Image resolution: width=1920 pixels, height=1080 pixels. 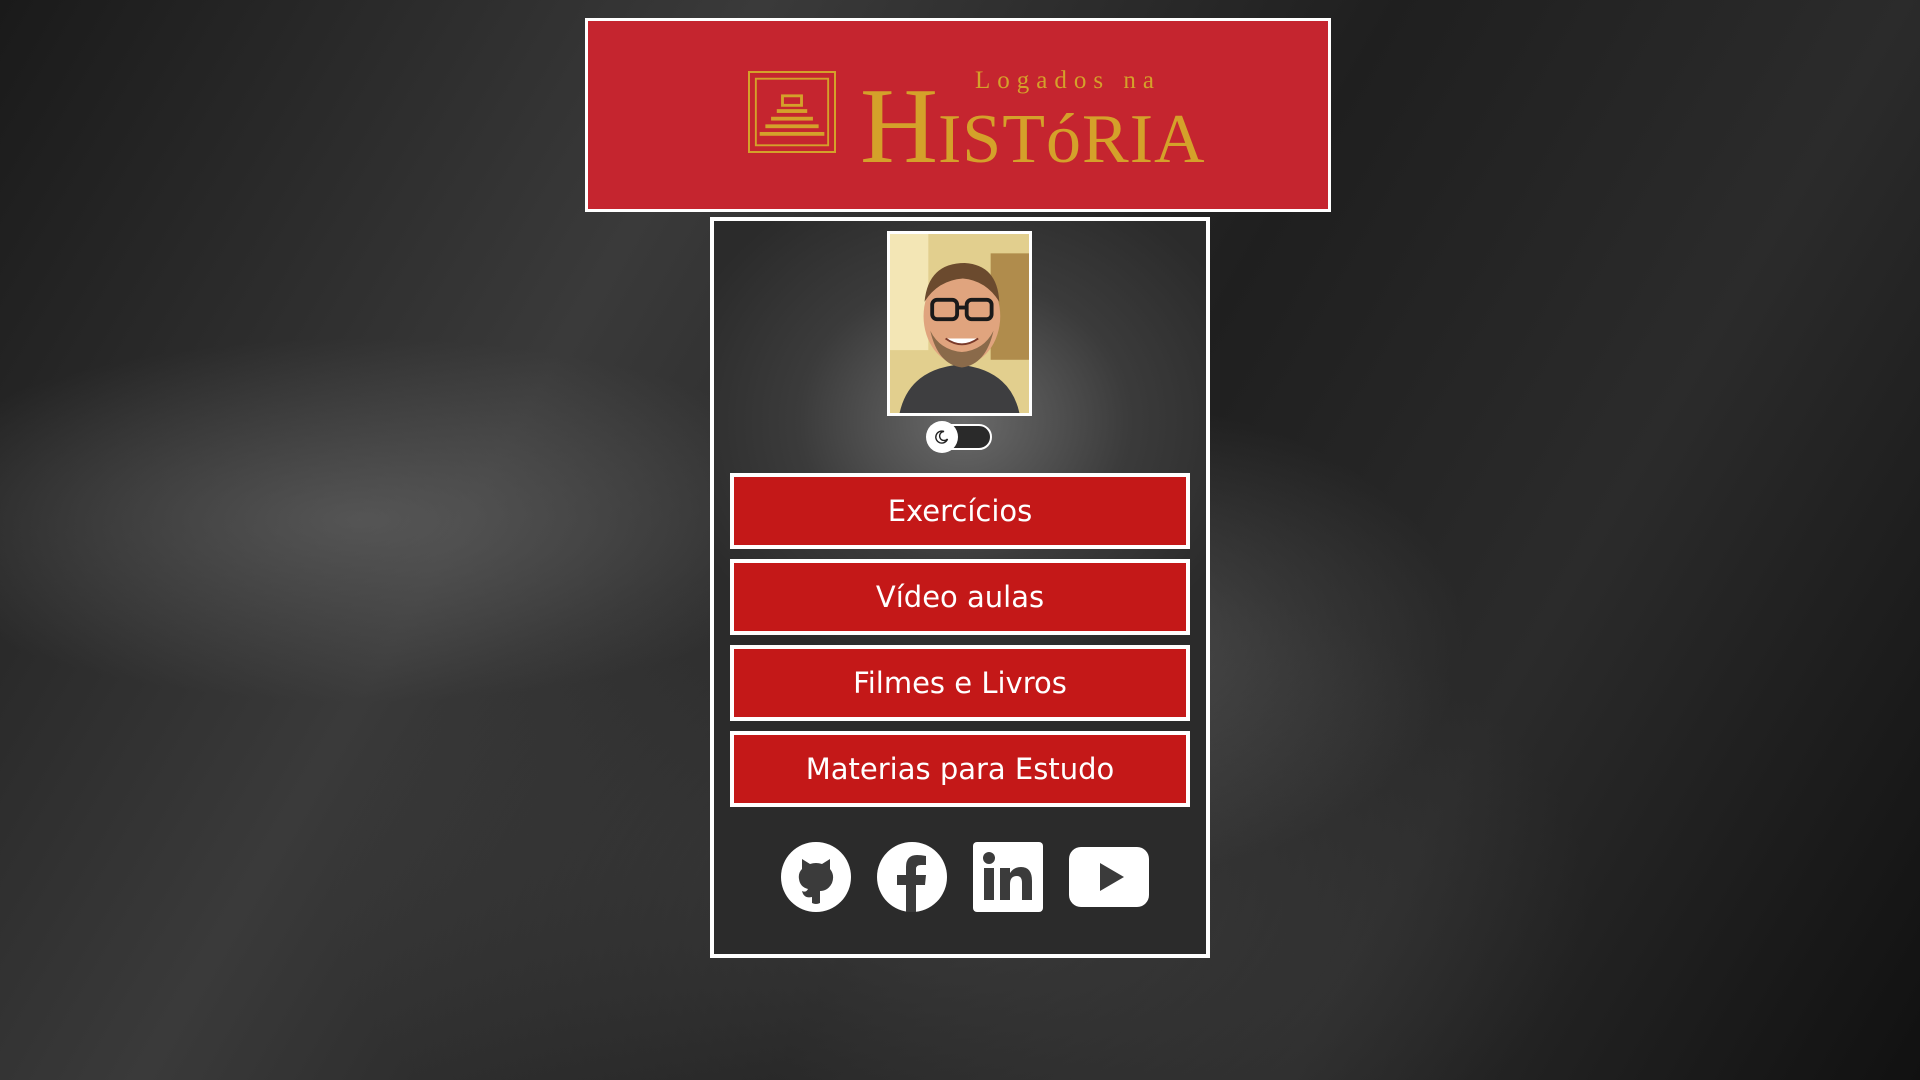 What do you see at coordinates (959, 437) in the screenshot?
I see `theme-toggle` at bounding box center [959, 437].